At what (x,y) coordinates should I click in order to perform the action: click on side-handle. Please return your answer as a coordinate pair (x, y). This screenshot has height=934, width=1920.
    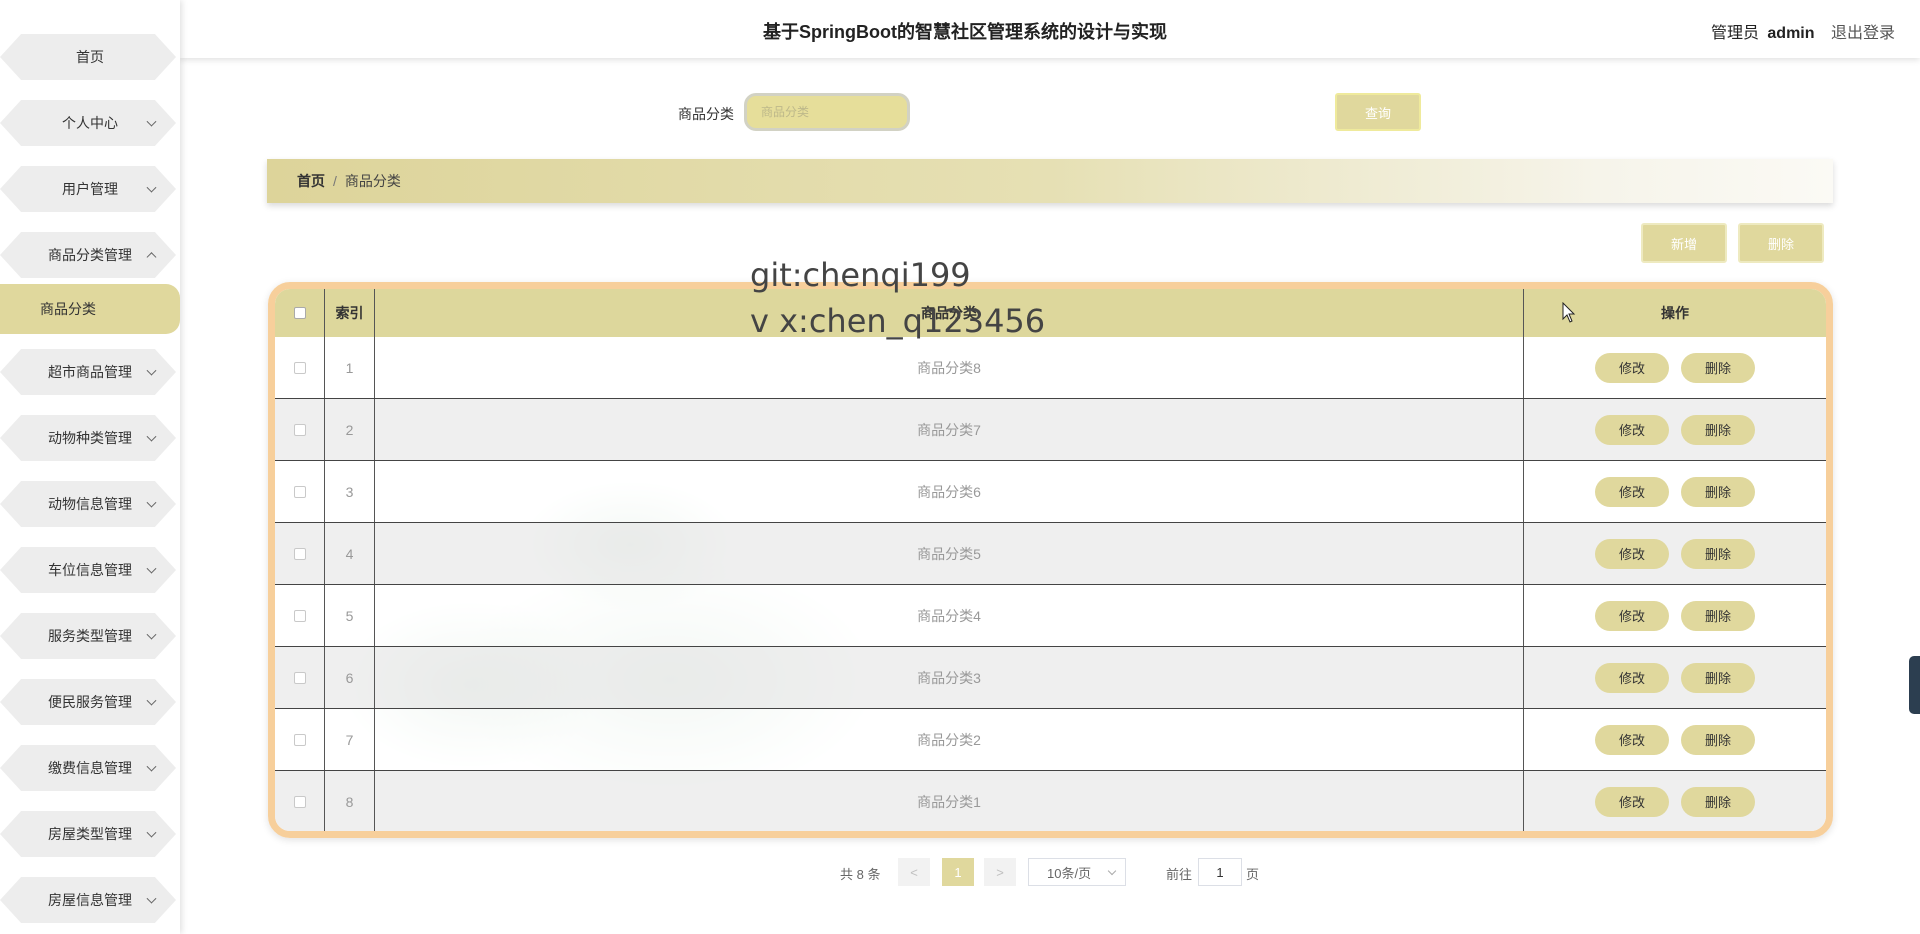
    Looking at the image, I should click on (1914, 685).